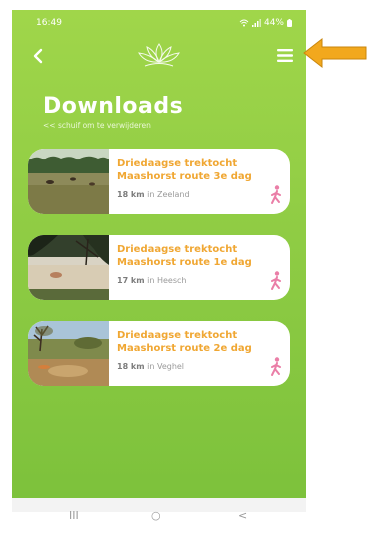 The width and height of the screenshot is (371, 533). What do you see at coordinates (335, 53) in the screenshot?
I see `annotation-arrow-icon` at bounding box center [335, 53].